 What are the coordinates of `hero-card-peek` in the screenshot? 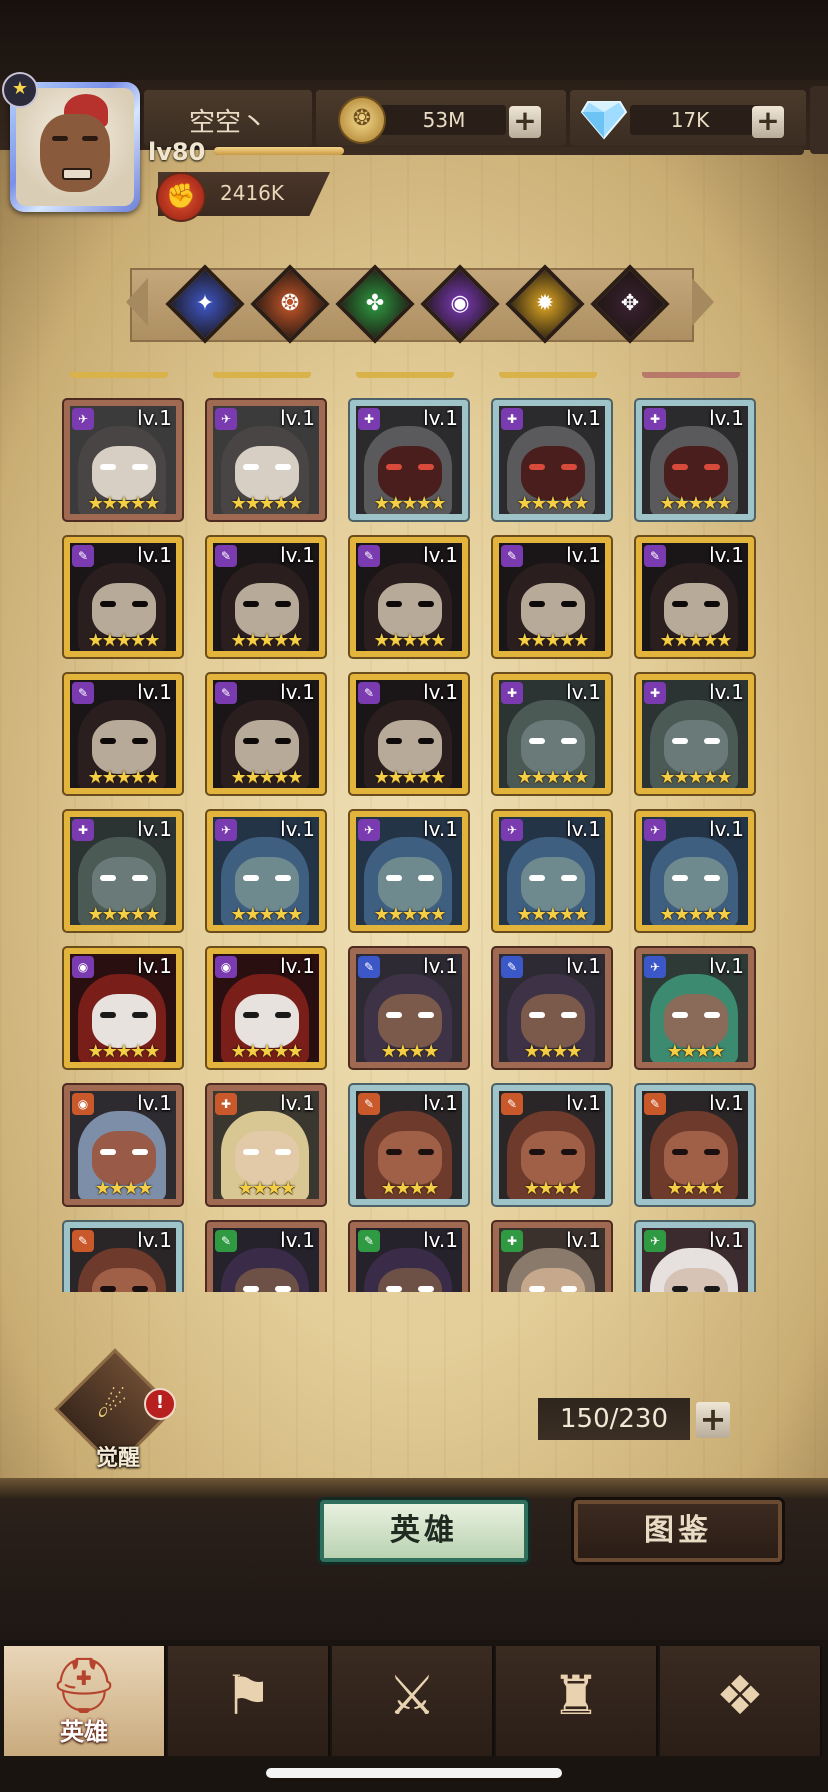 It's located at (548, 375).